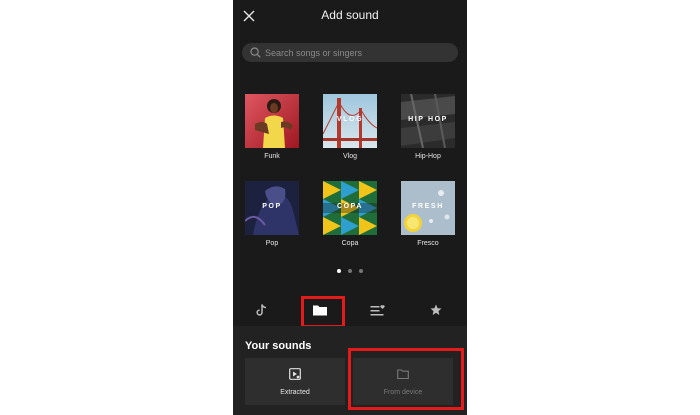  I want to click on genre-name: Hip-Hop, so click(428, 156).